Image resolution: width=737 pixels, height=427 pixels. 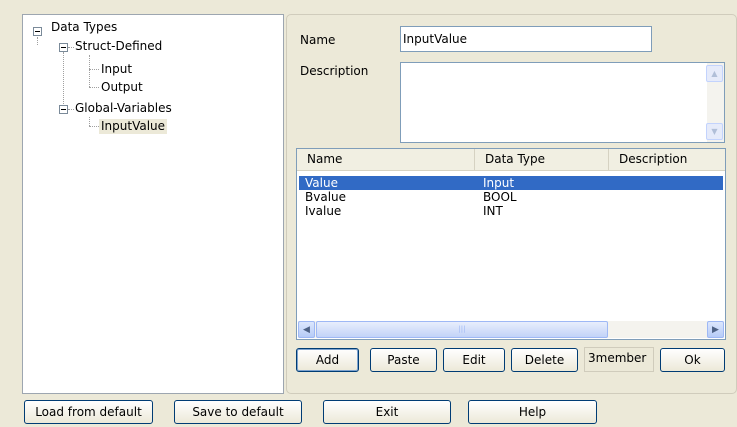 I want to click on description-label: Description, so click(x=334, y=71).